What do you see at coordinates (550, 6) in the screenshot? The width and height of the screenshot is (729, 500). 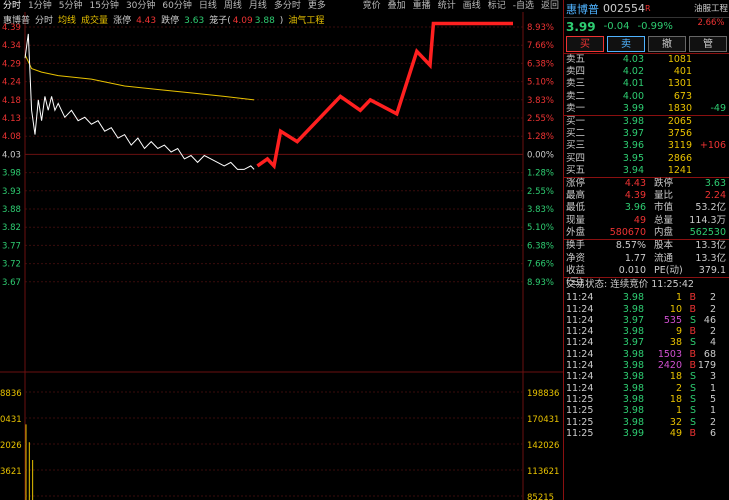 I see `tool-button-7: 返回` at bounding box center [550, 6].